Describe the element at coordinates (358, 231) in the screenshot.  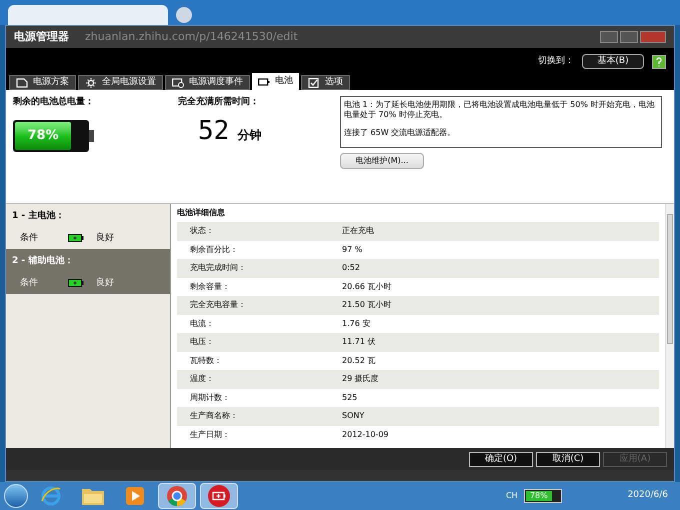
I see `detail-value: 正在充电` at that location.